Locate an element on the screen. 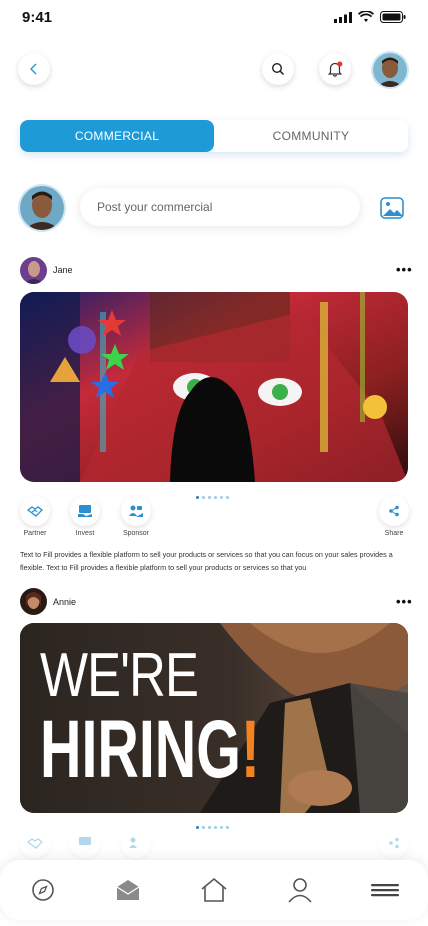  nav-home is located at coordinates (214, 890).